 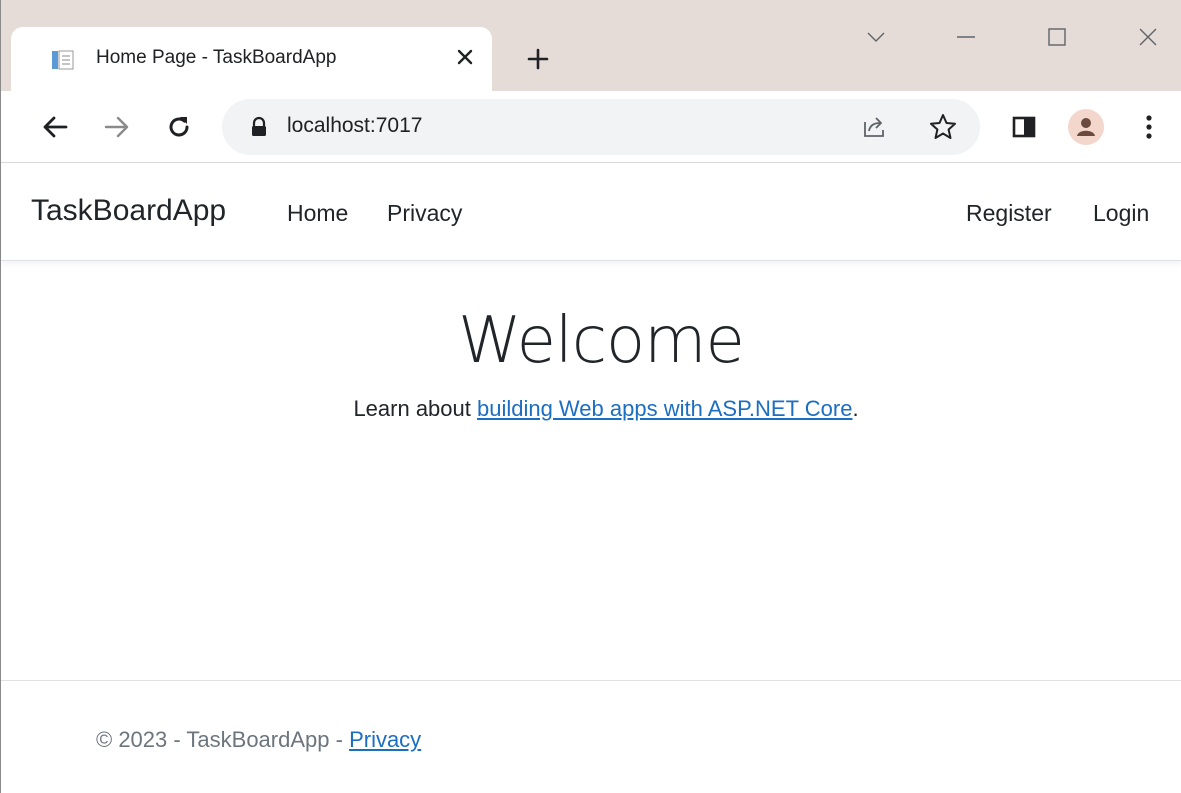 What do you see at coordinates (223, 739) in the screenshot?
I see `footer-copyright: © 2023 - TaskBoardApp -` at bounding box center [223, 739].